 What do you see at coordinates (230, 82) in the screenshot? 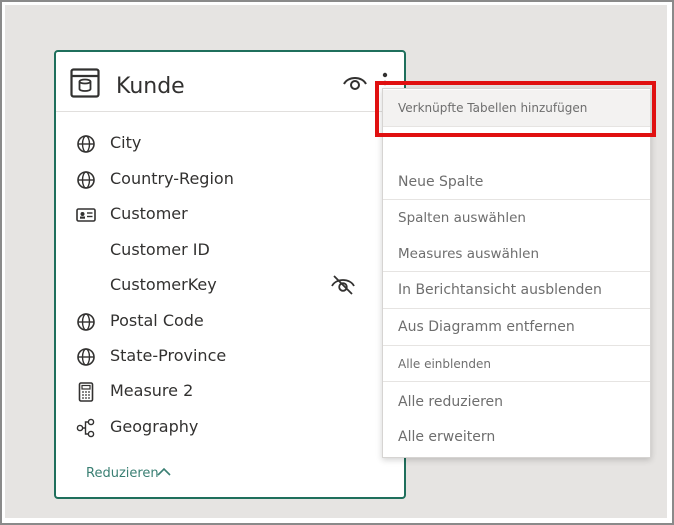
I see `table-card-header: Kunde` at bounding box center [230, 82].